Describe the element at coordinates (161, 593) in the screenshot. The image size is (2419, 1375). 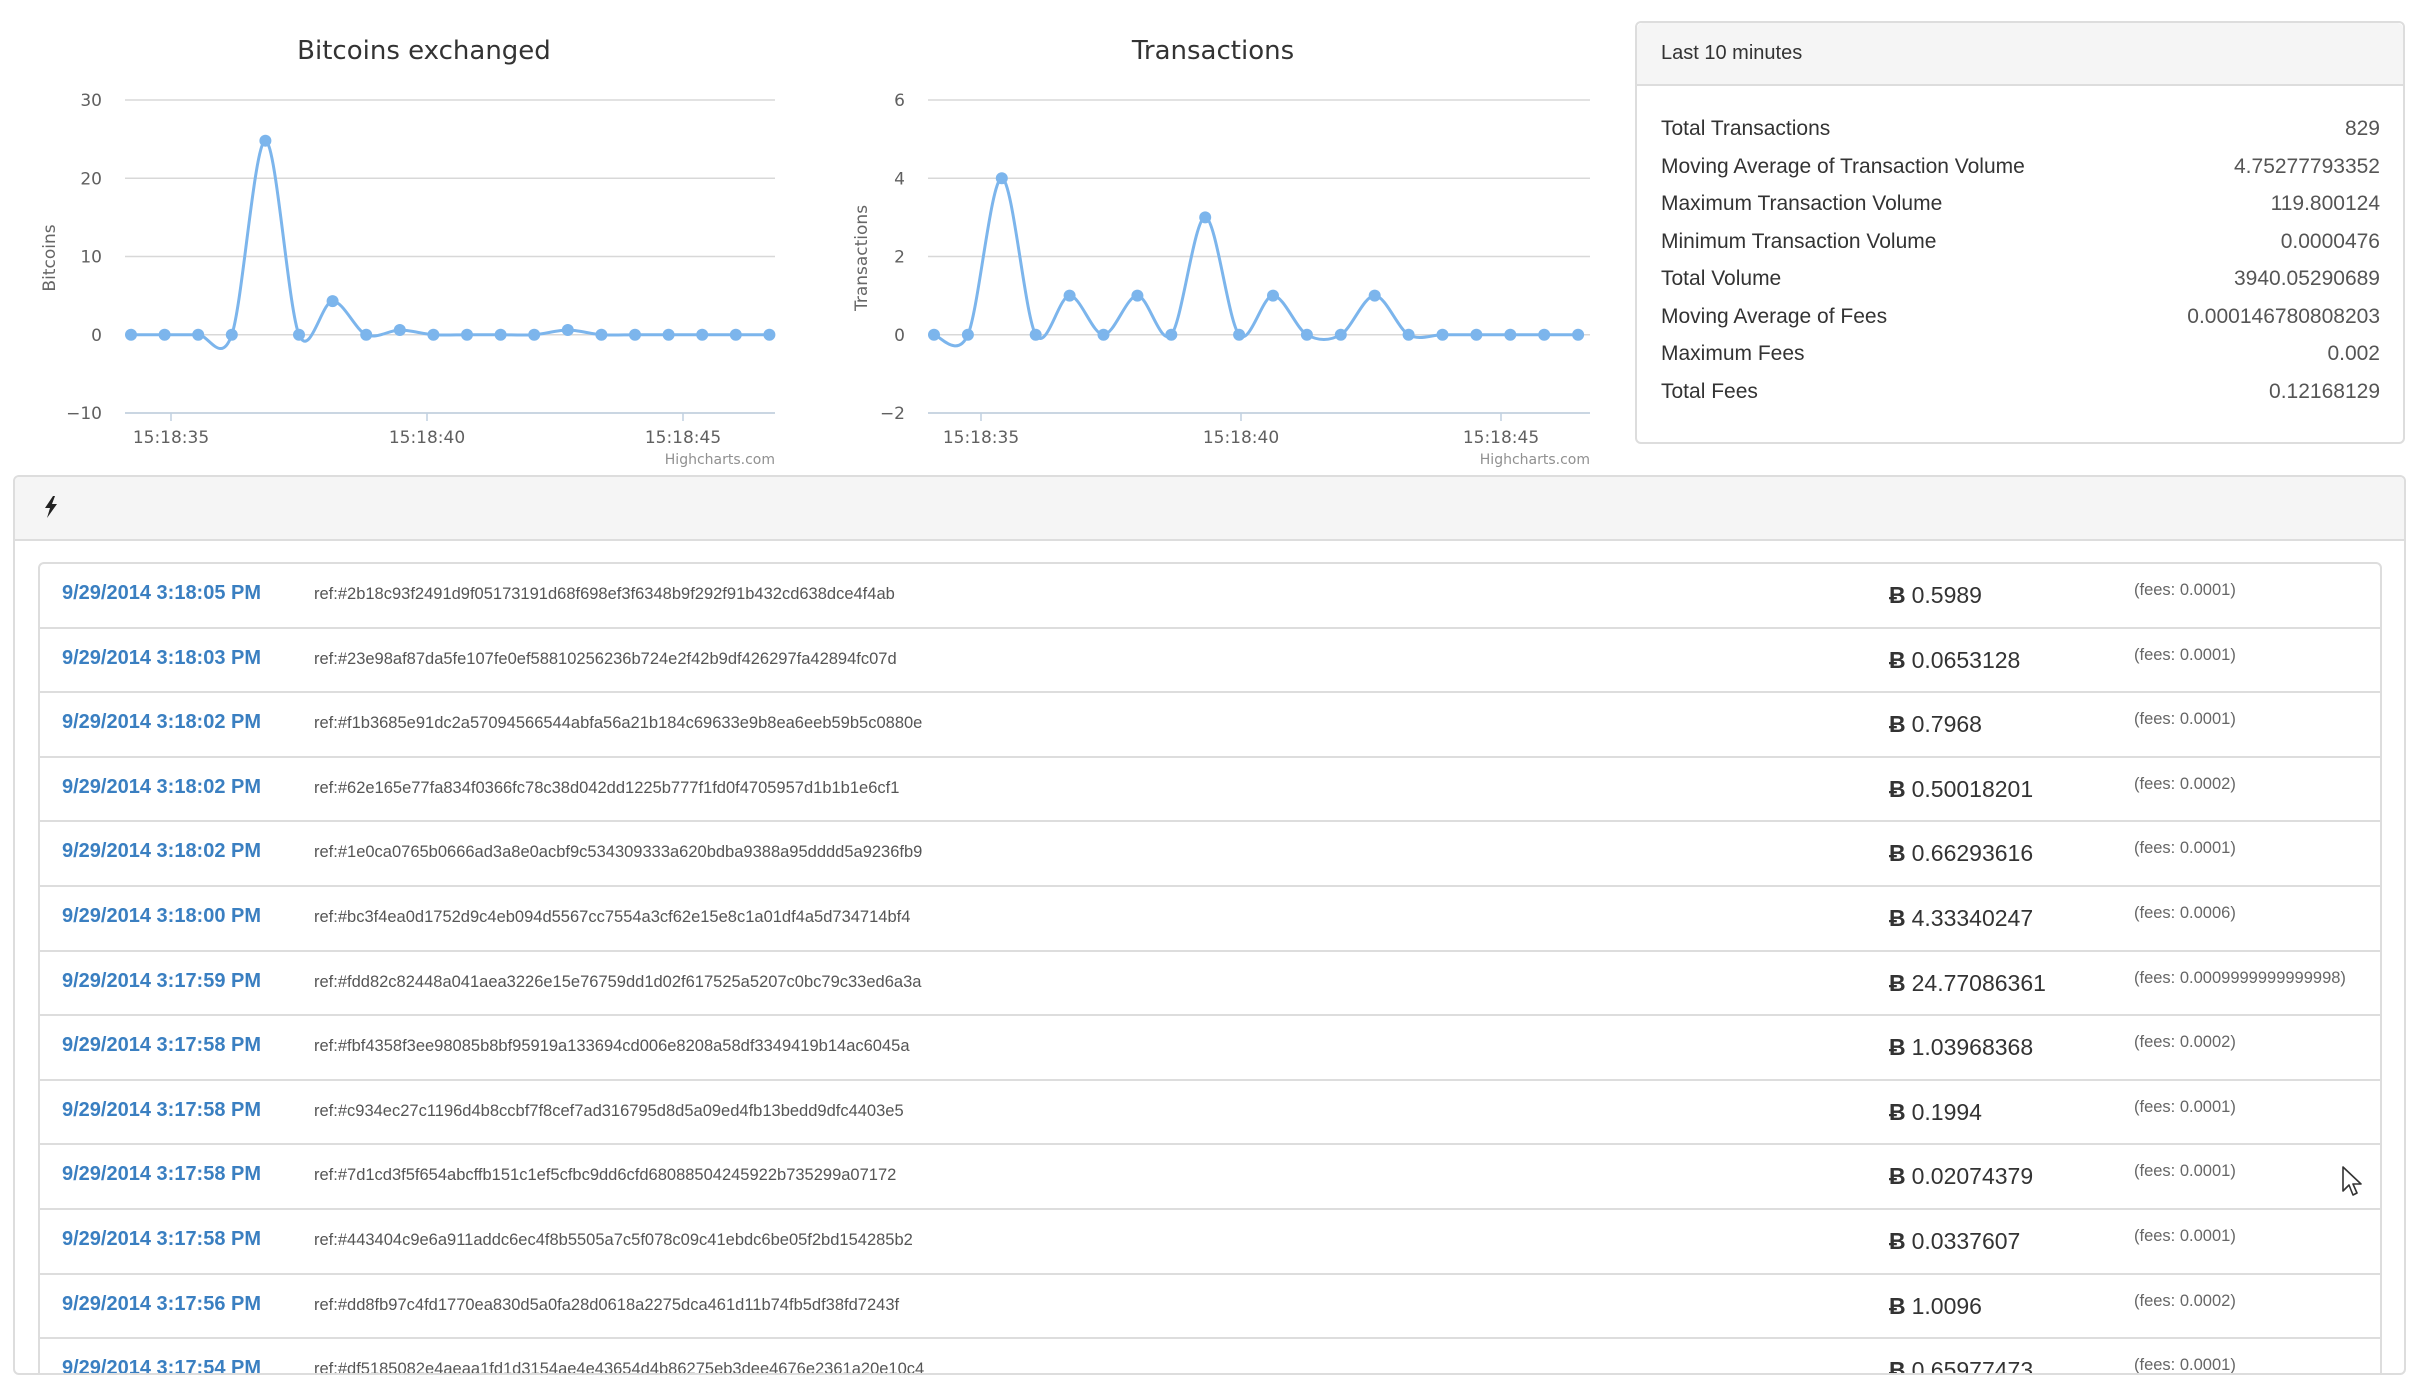
I see `transaction-date-link: 9/29/2014 3:18:05 PM` at that location.